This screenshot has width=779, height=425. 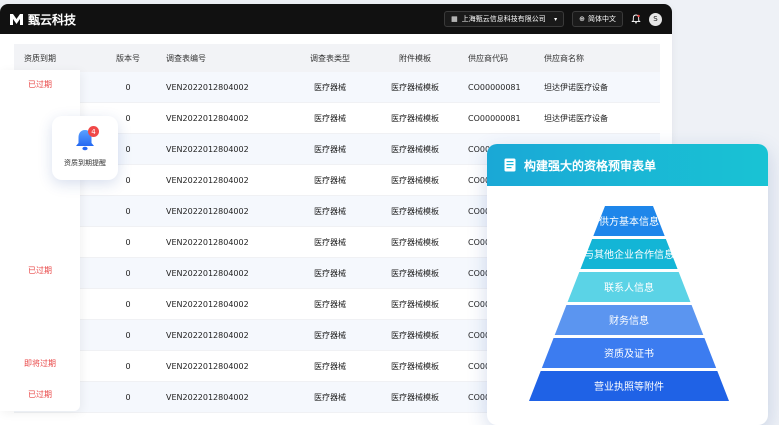 What do you see at coordinates (629, 287) in the screenshot?
I see `pyramid-level-label: 联系人信息` at bounding box center [629, 287].